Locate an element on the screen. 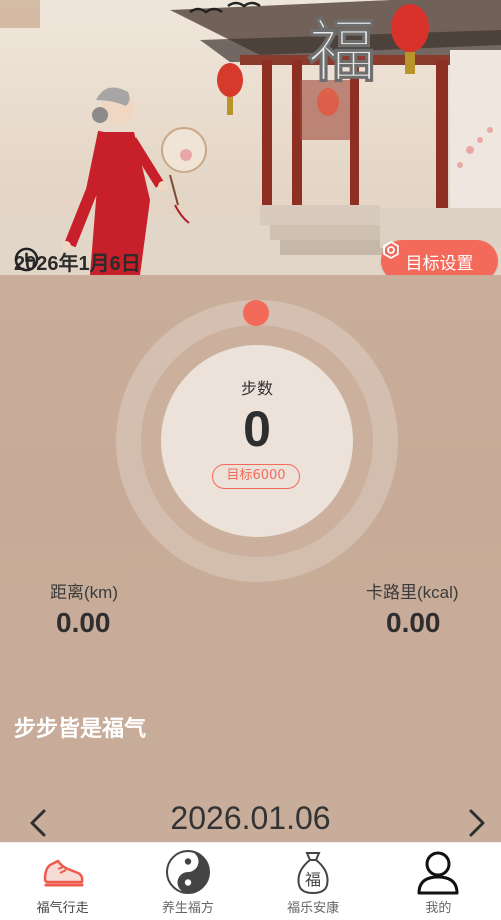  tab-walk-label: 福气行走 is located at coordinates (62, 908).